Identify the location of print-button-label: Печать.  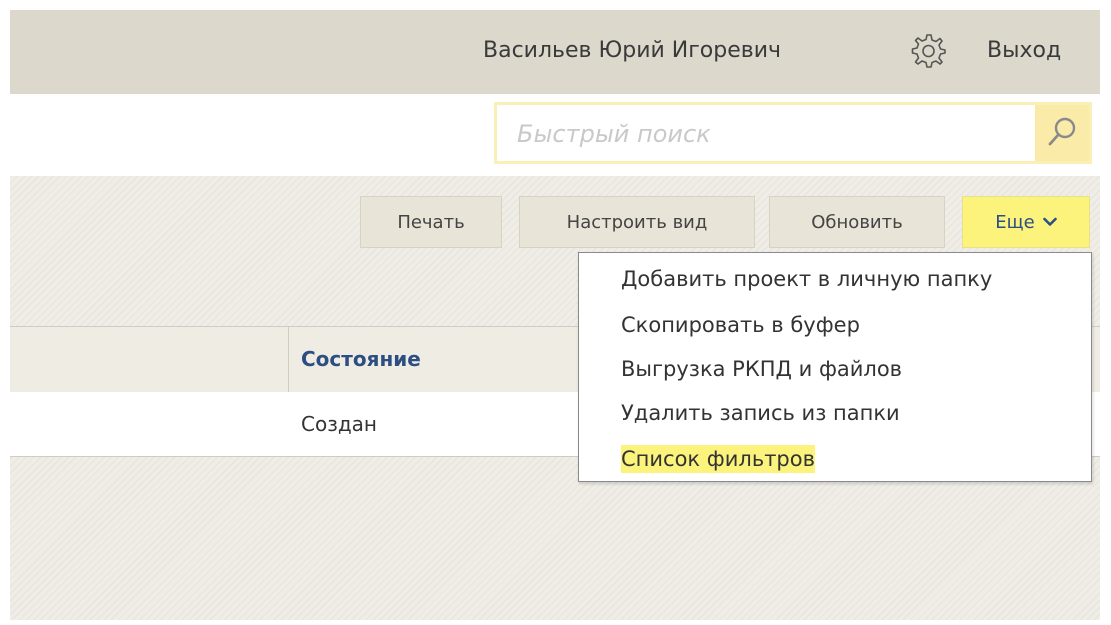
(431, 222).